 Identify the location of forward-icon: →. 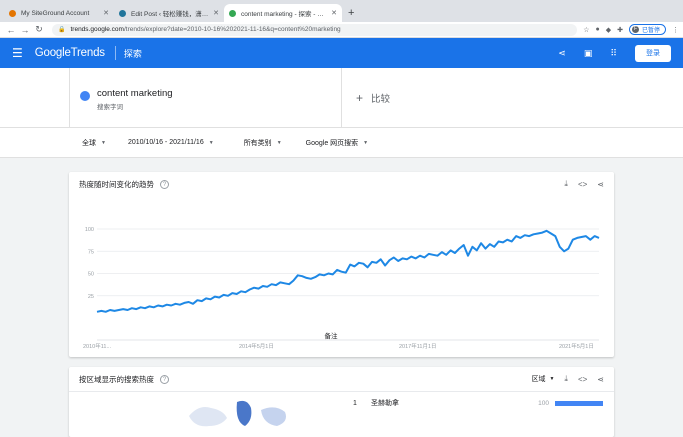
(25, 30).